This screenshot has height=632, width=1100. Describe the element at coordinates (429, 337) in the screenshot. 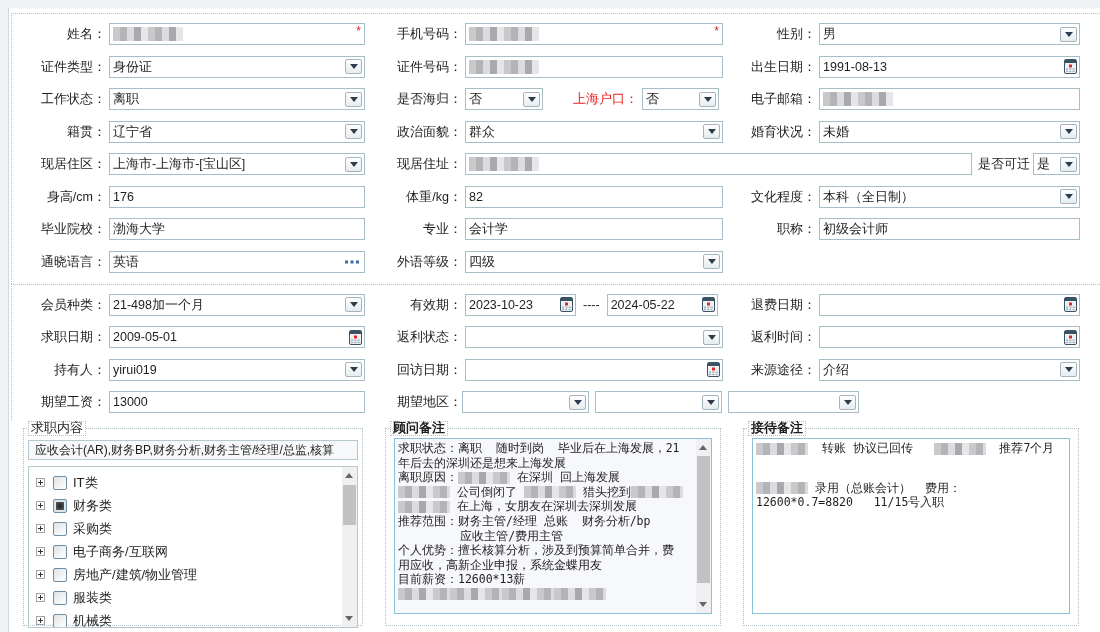

I see `field-label: 返利状态：` at that location.